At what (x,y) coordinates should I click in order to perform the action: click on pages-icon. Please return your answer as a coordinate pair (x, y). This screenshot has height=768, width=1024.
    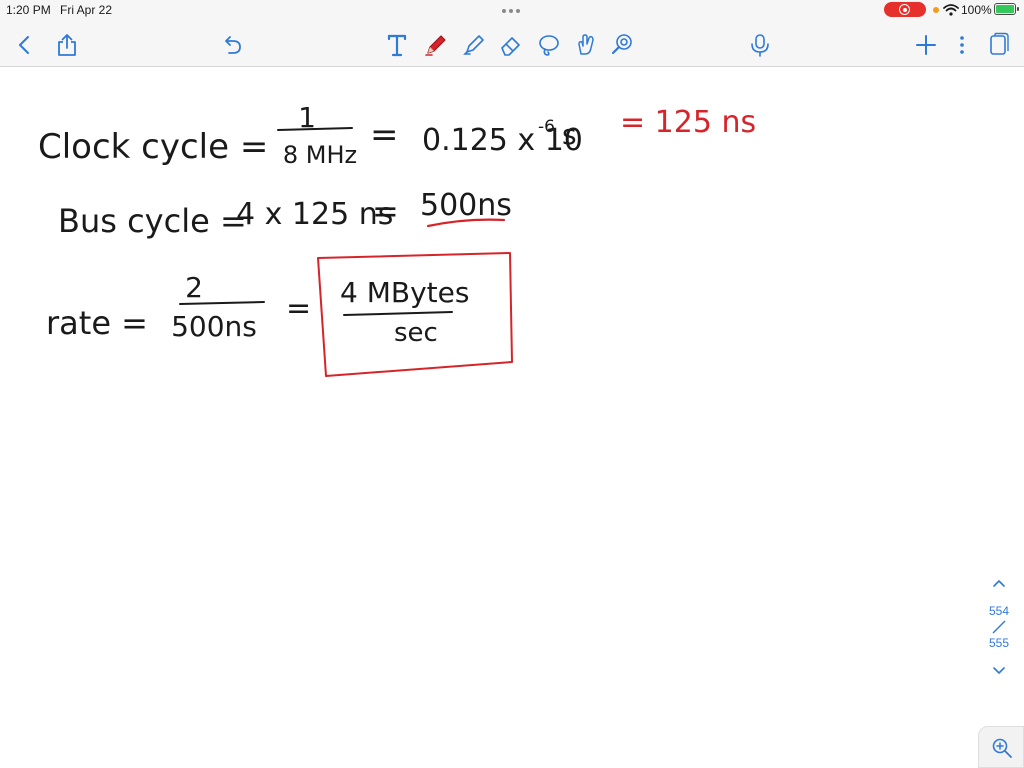
    Looking at the image, I should click on (998, 45).